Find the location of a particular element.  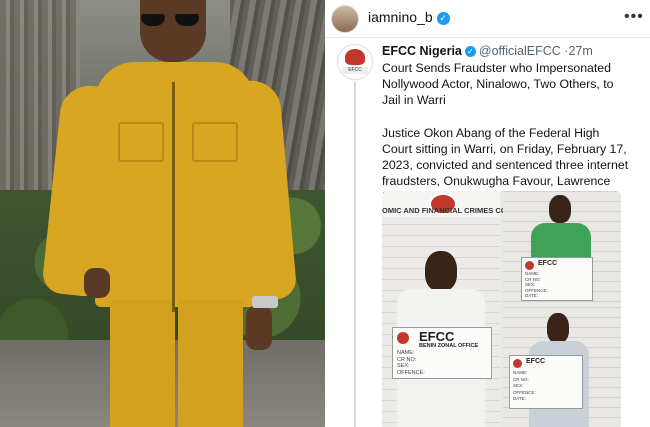

name-board-small-2: EFCC NAME: CR NO: SEX: OFFENCE: DATE: is located at coordinates (546, 382).